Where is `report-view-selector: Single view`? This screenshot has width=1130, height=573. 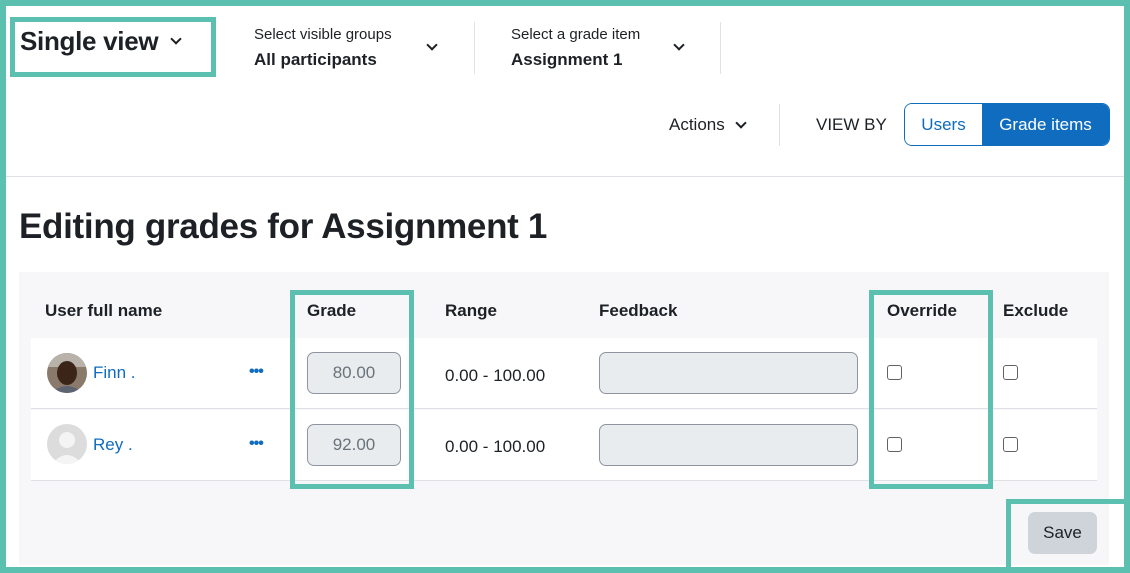 report-view-selector: Single view is located at coordinates (101, 41).